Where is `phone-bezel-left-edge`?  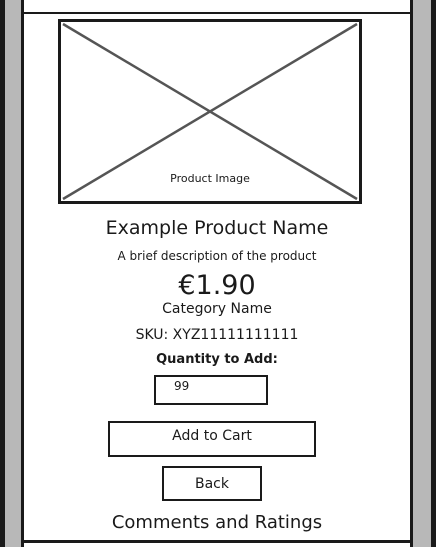 phone-bezel-left-edge is located at coordinates (2, 273).